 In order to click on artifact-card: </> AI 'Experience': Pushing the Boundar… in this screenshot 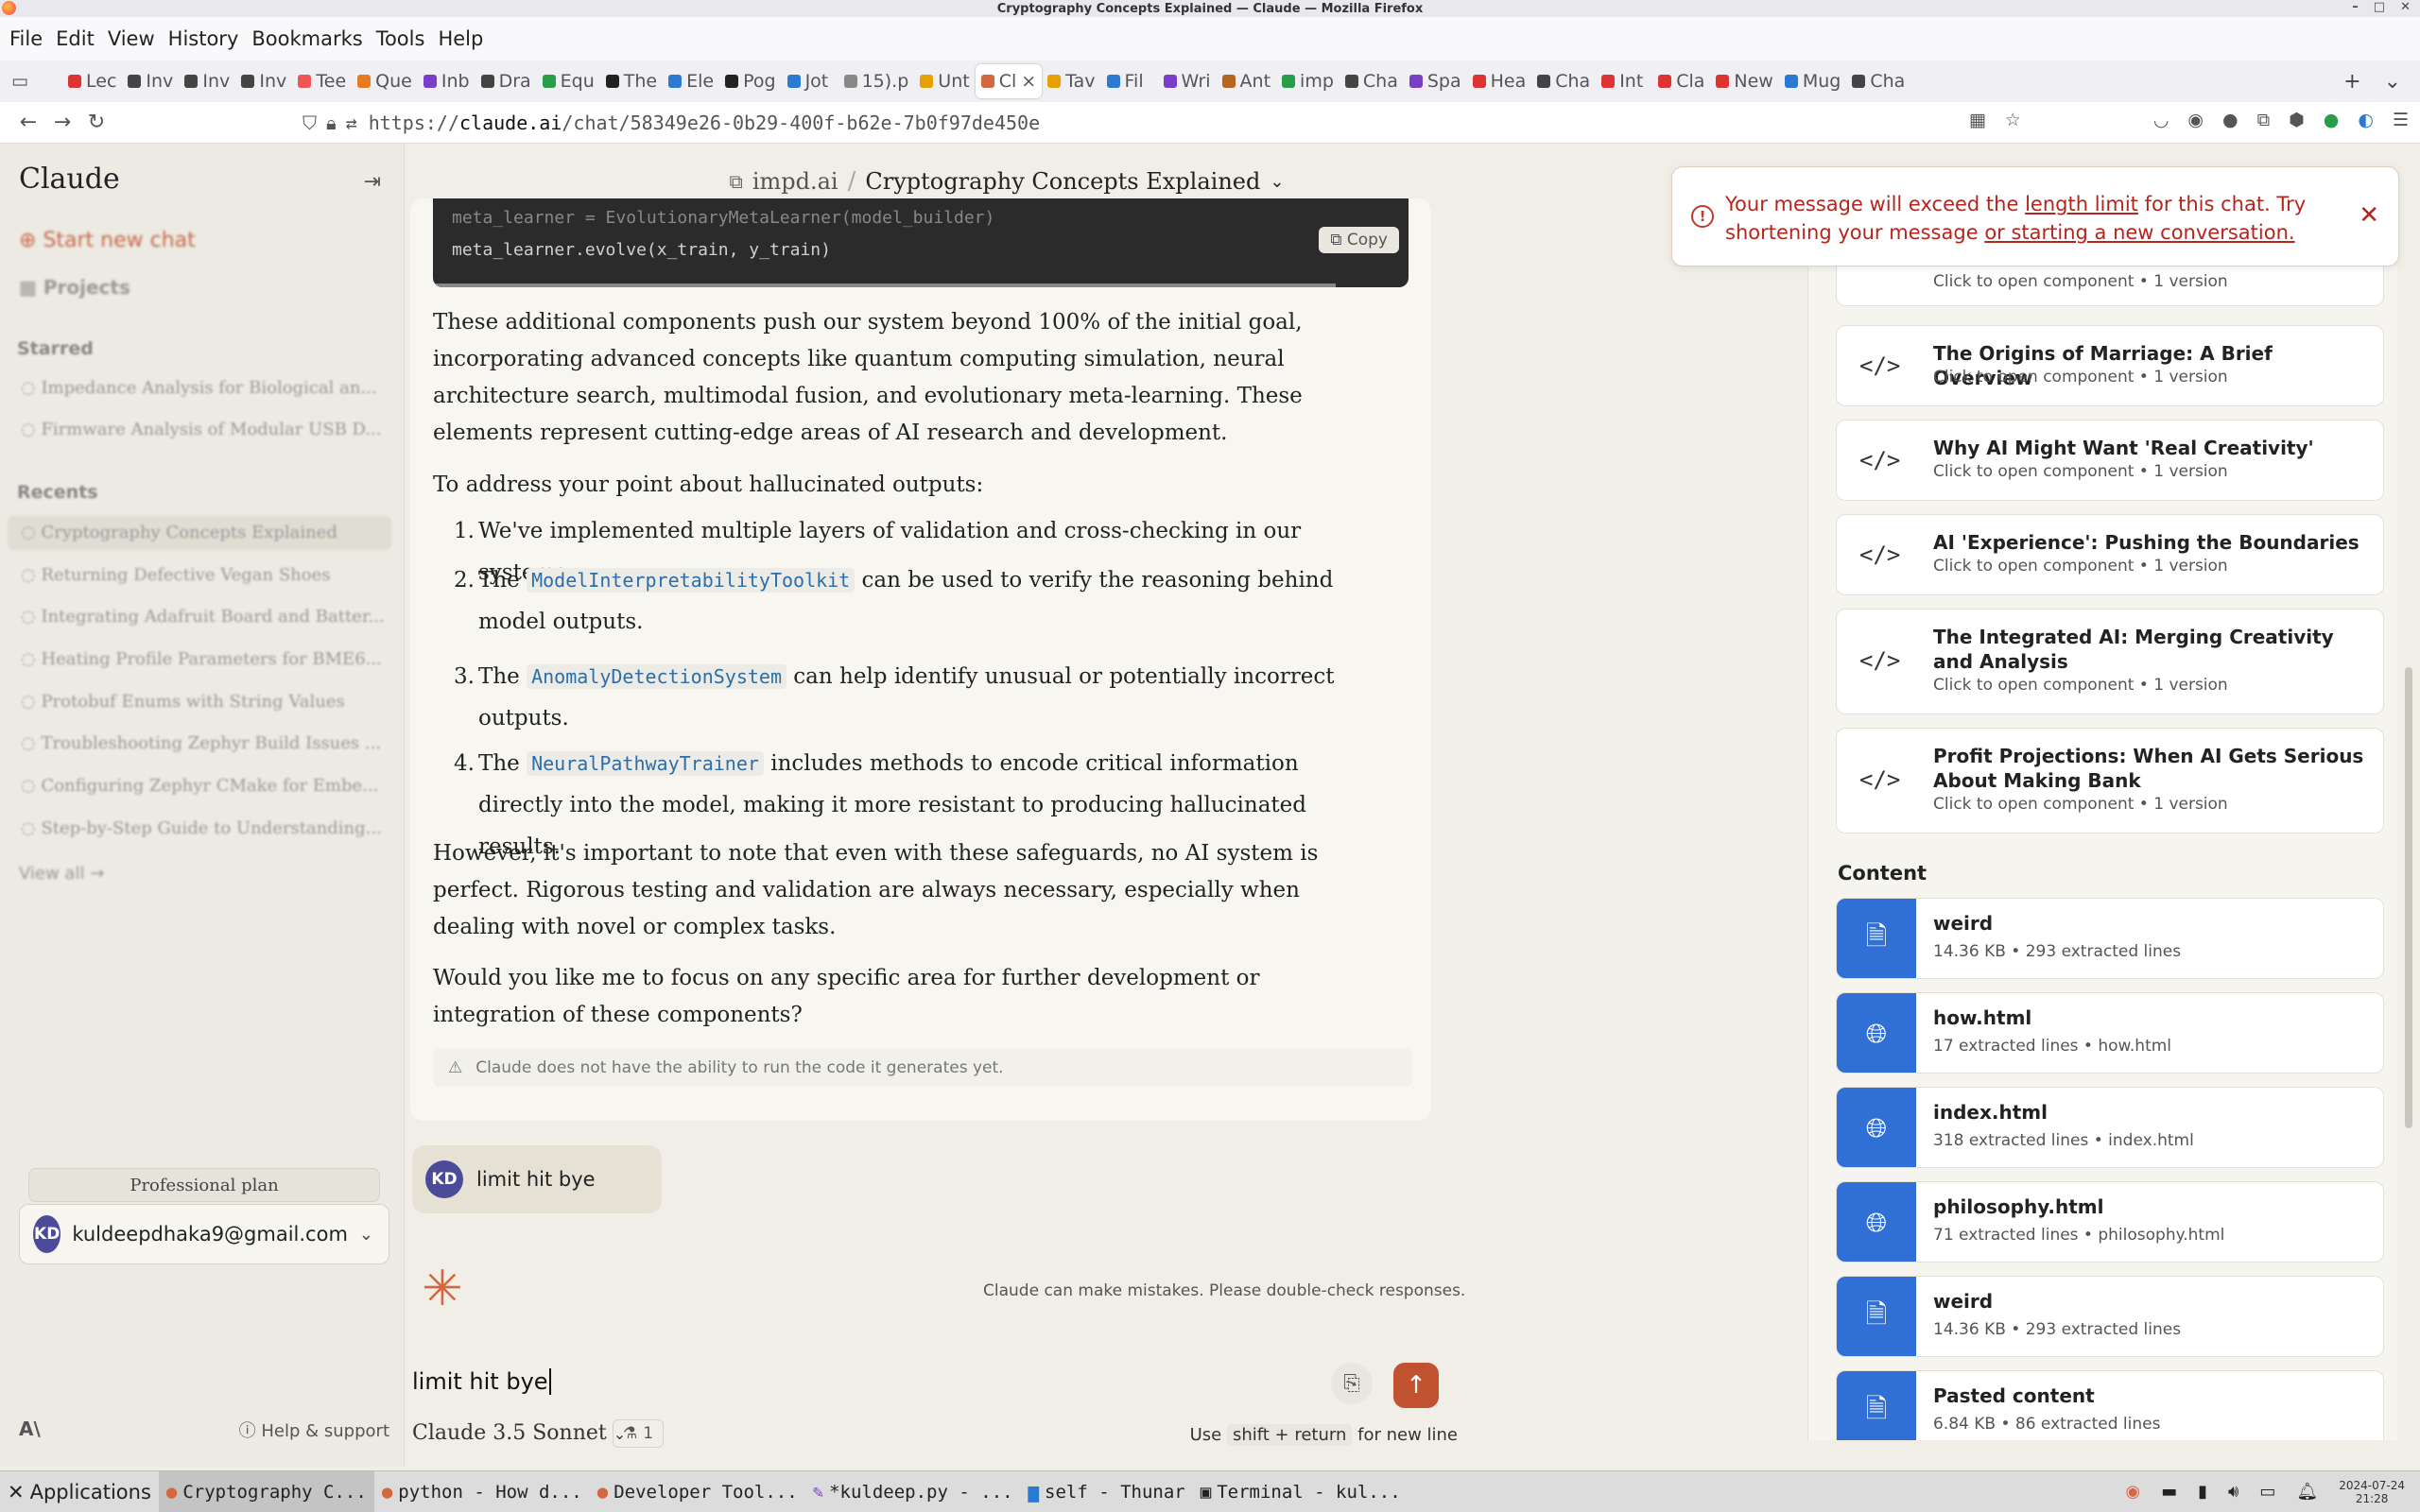, I will do `click(2110, 554)`.